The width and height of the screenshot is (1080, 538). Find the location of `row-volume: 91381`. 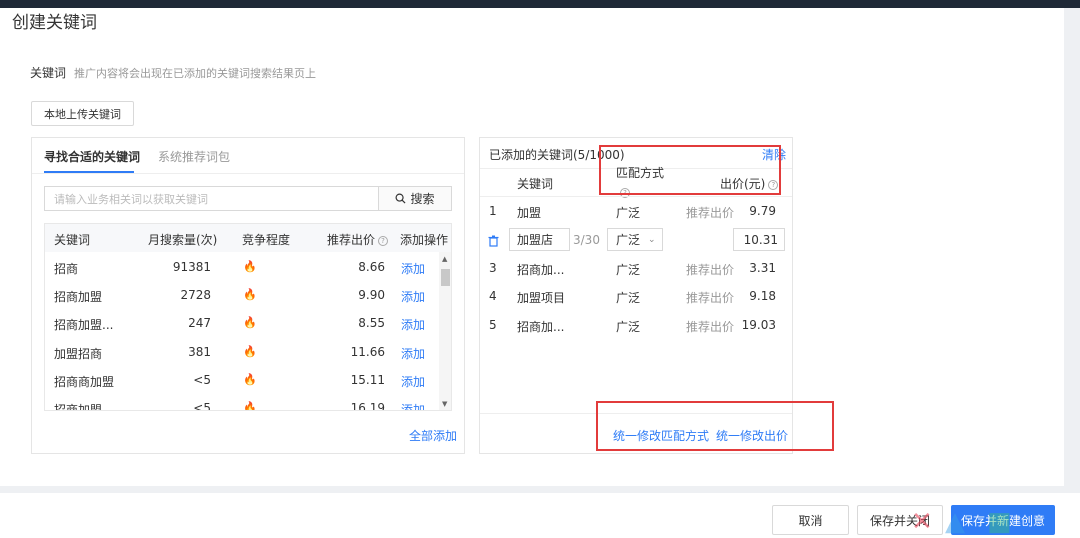

row-volume: 91381 is located at coordinates (191, 267).